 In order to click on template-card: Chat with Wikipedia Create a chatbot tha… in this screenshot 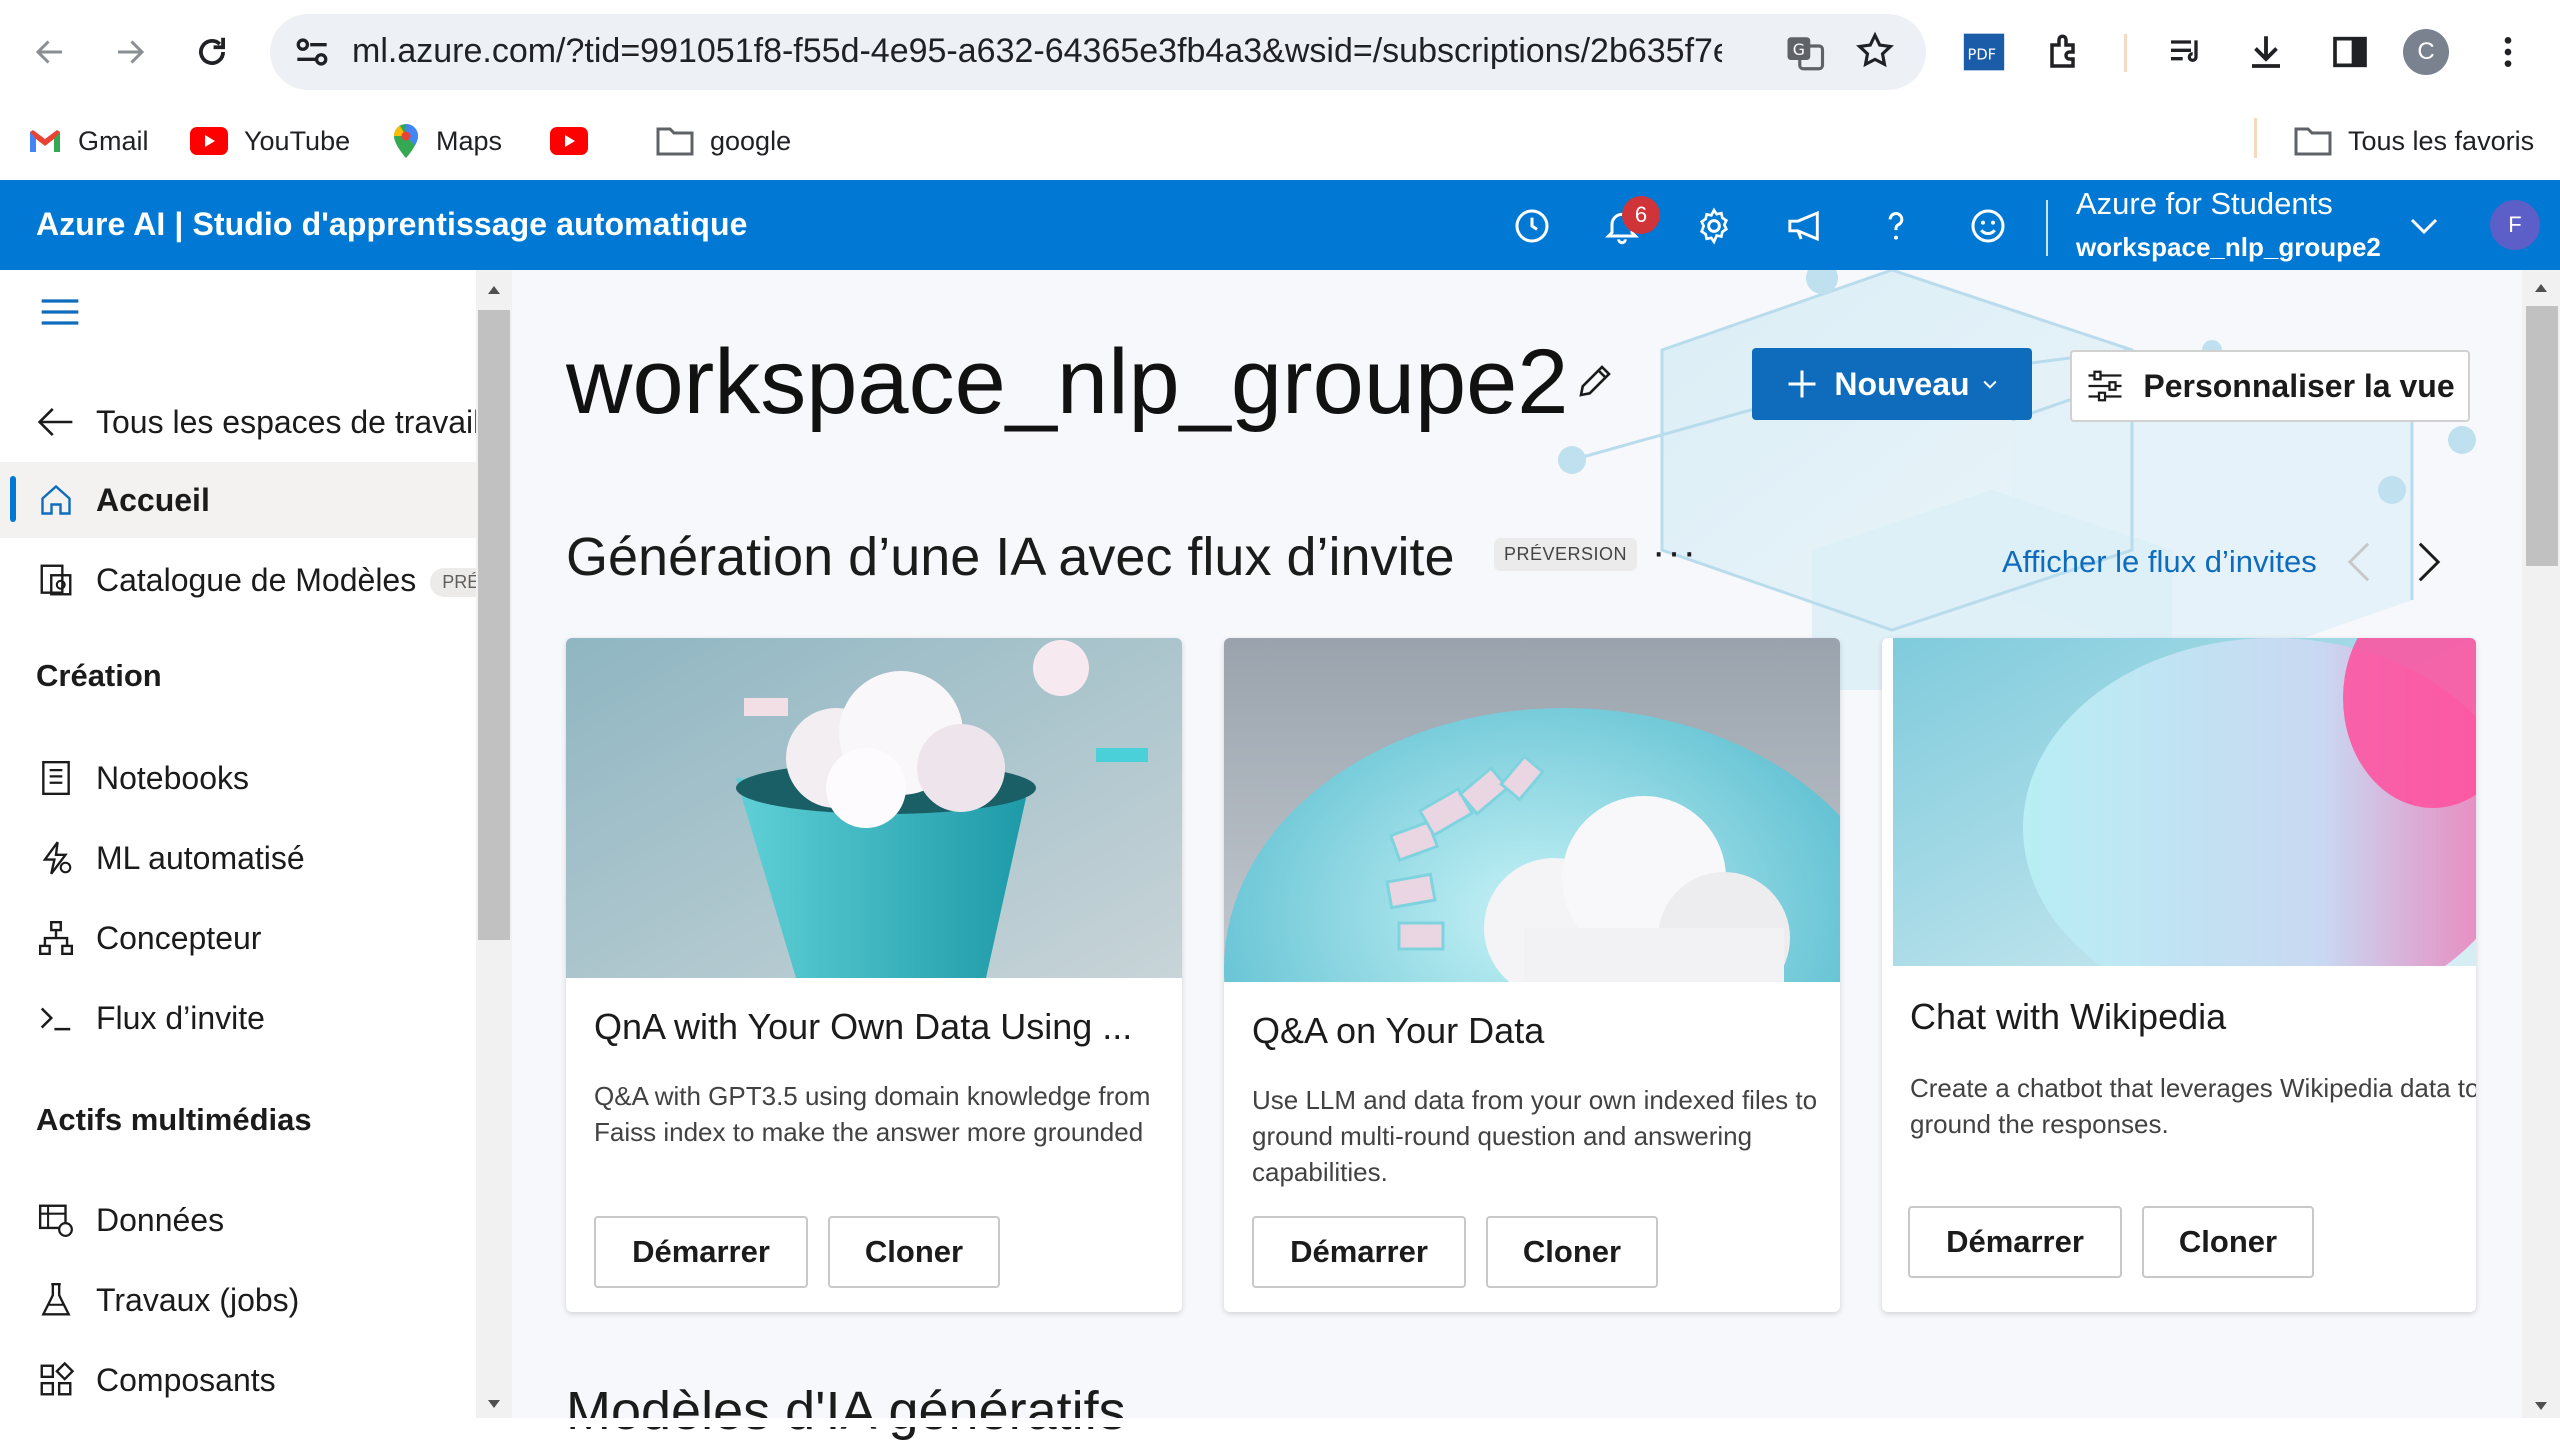, I will do `click(2179, 975)`.